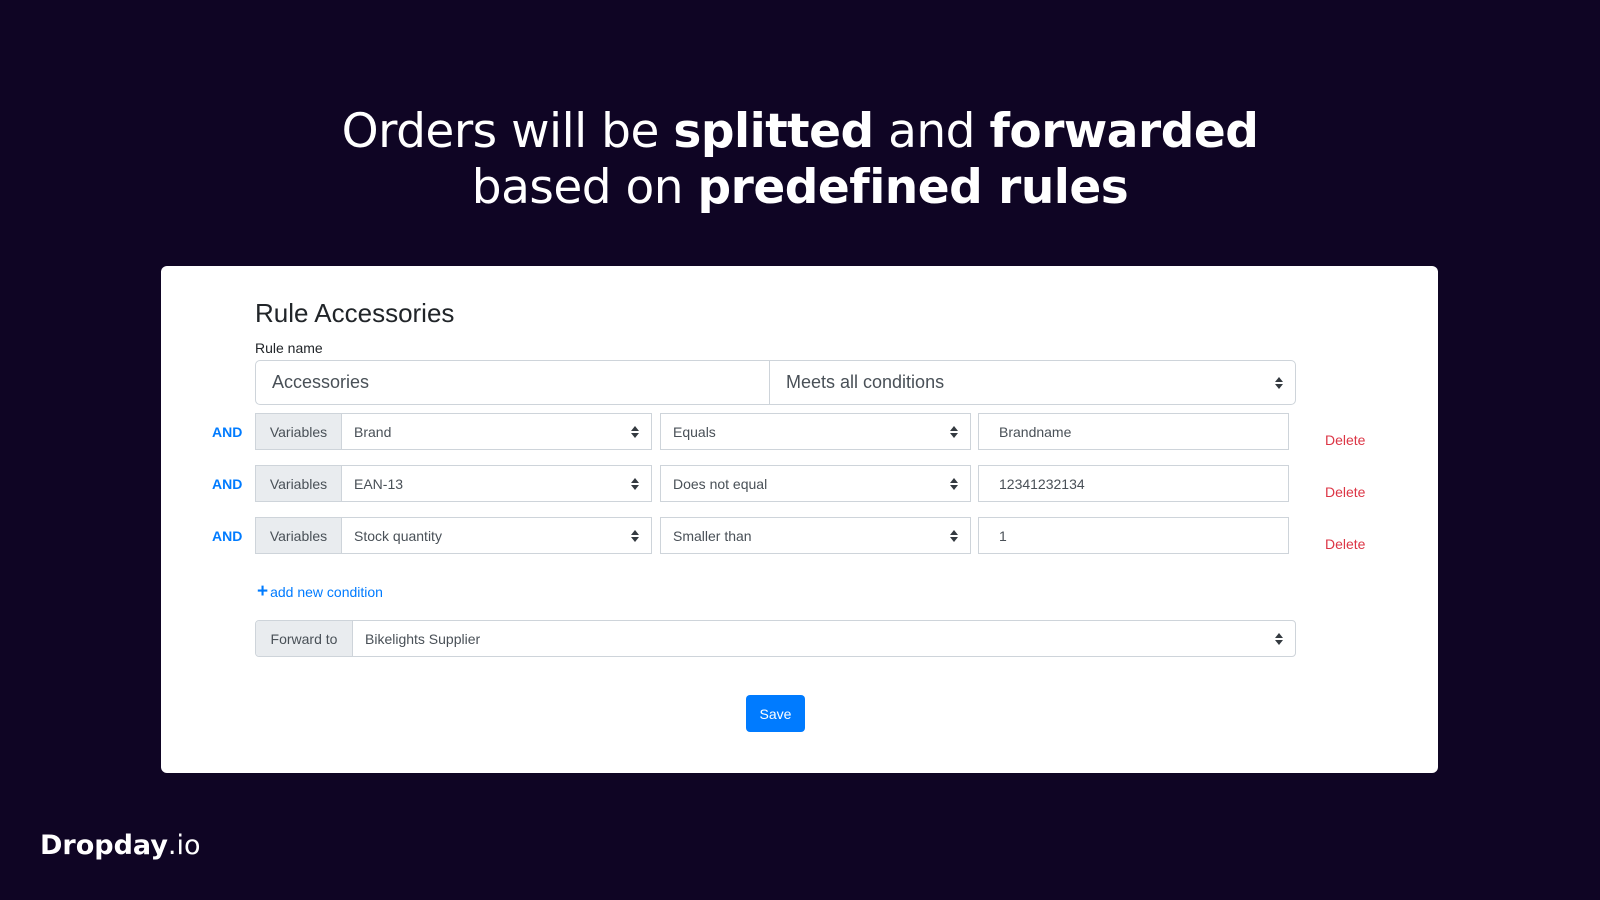  What do you see at coordinates (913, 187) in the screenshot?
I see `headline-text-bold: predefined rules` at bounding box center [913, 187].